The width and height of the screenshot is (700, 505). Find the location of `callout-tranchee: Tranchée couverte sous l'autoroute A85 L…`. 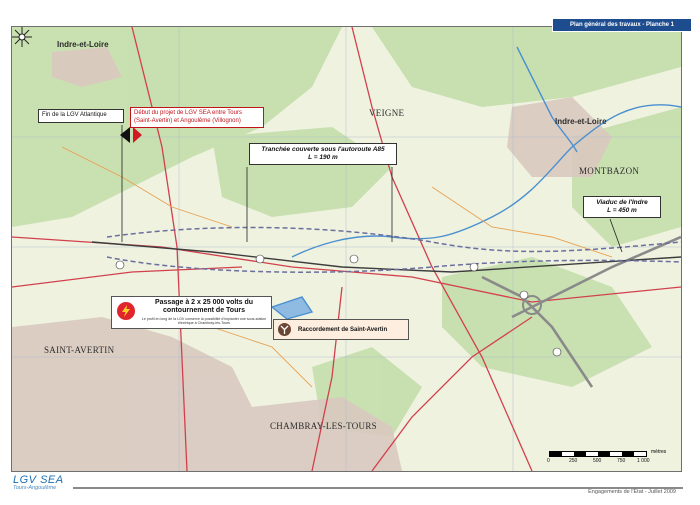

callout-tranchee: Tranchée couverte sous l'autoroute A85 L… is located at coordinates (323, 154).